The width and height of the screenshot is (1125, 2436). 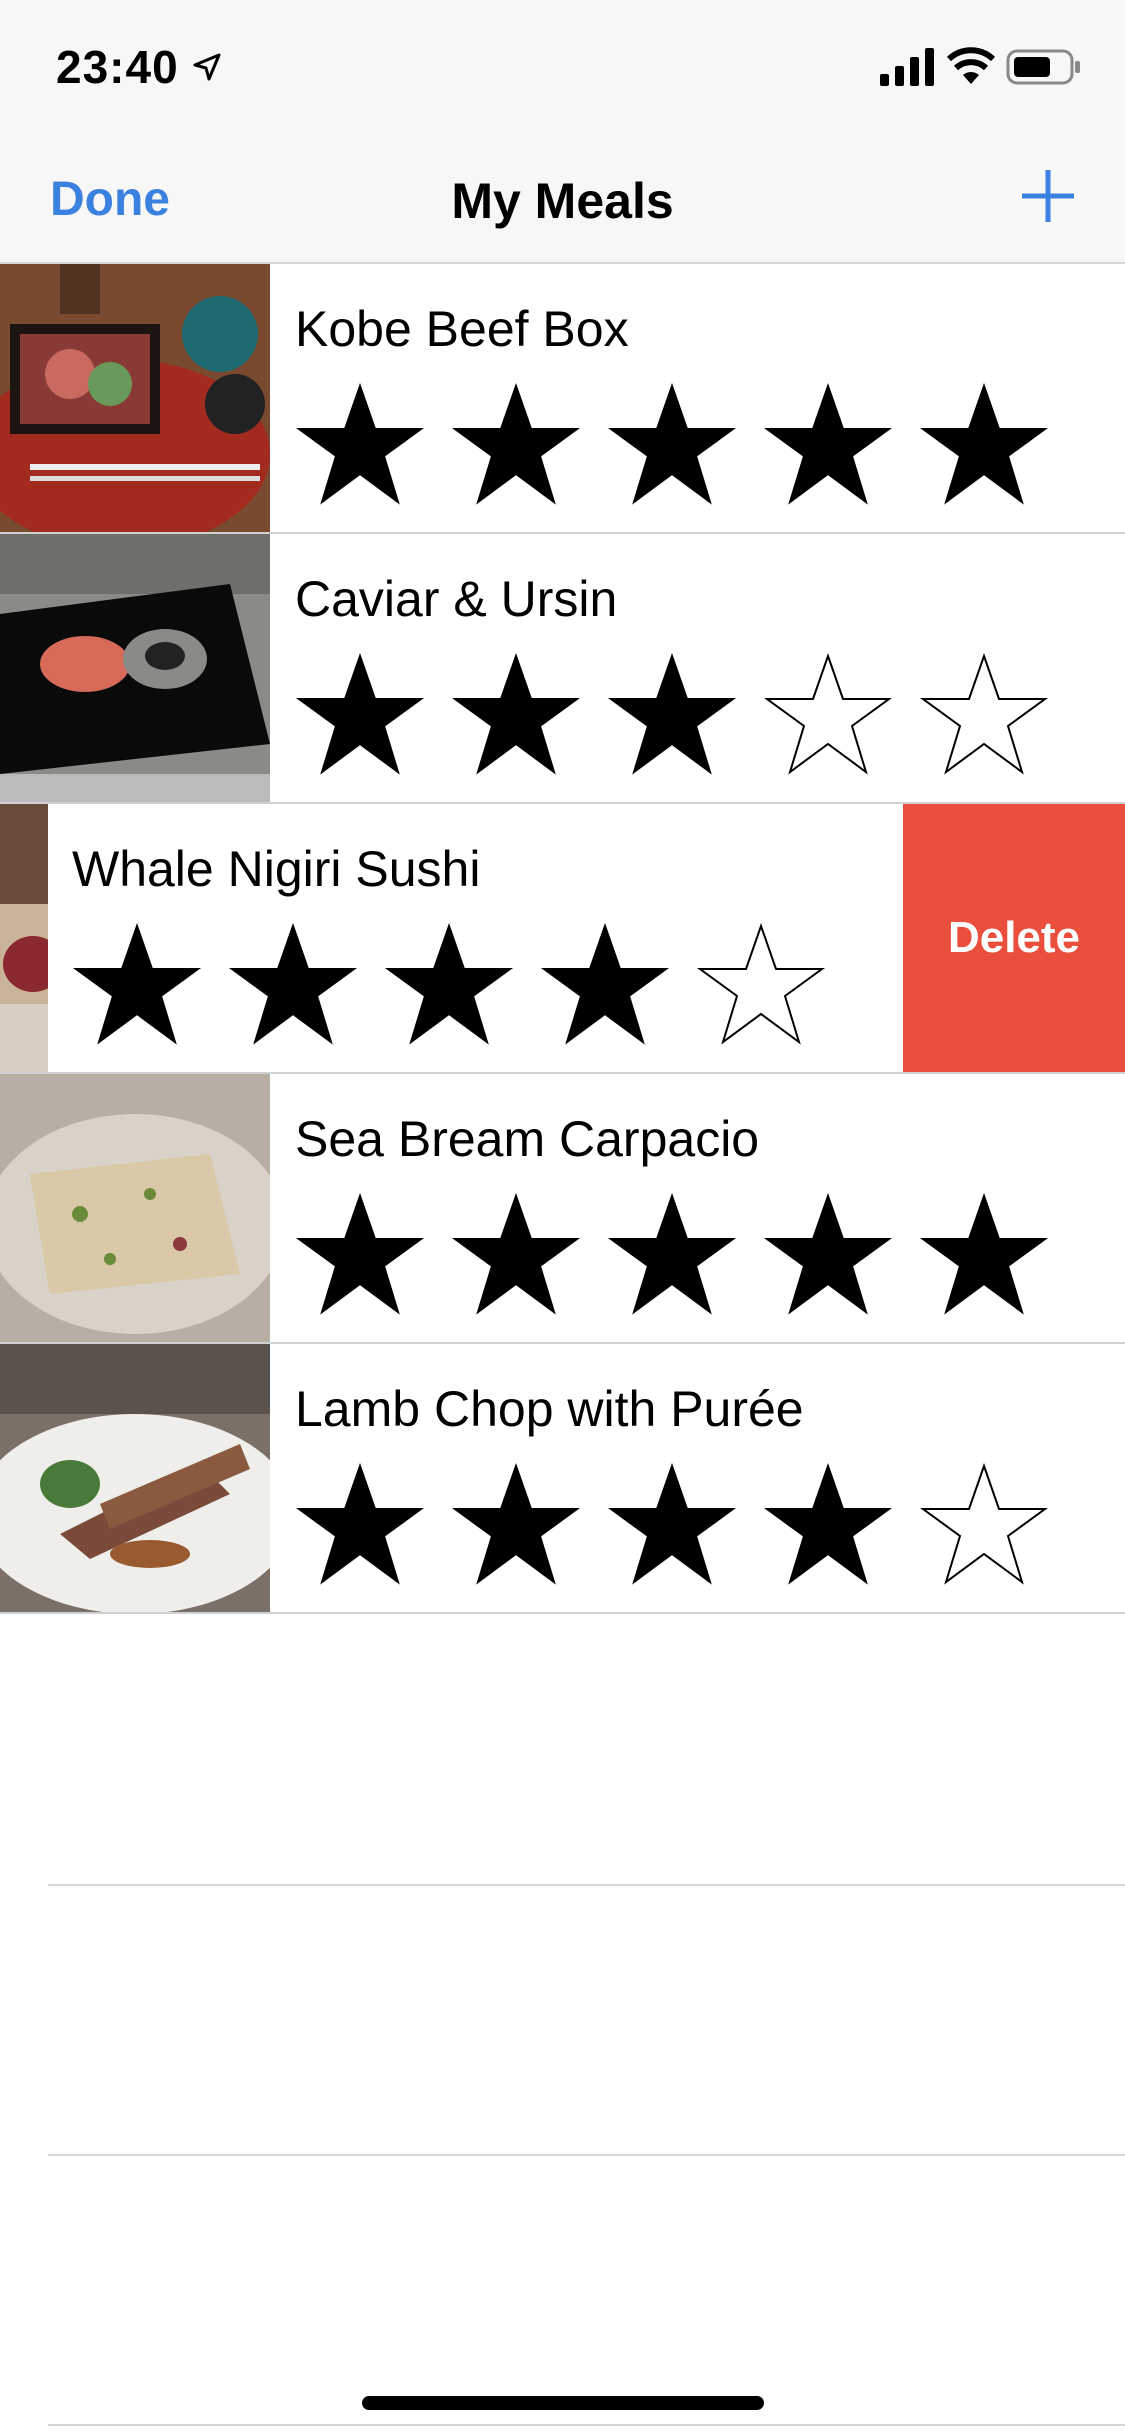 I want to click on home-indicator, so click(x=563, y=2403).